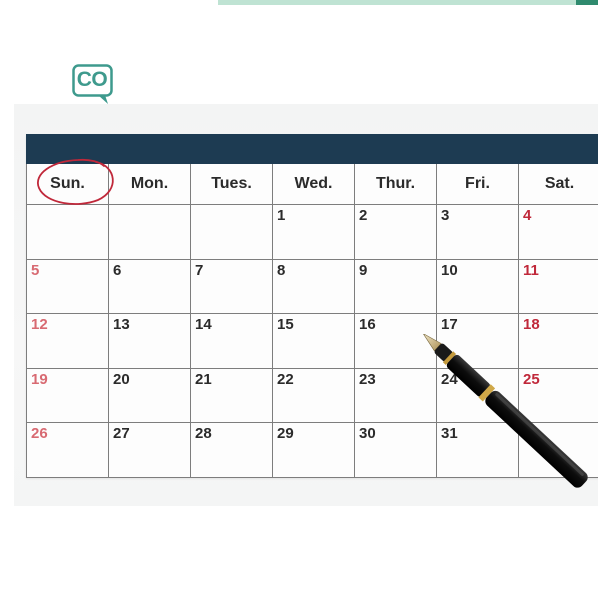 Image resolution: width=598 pixels, height=601 pixels. Describe the element at coordinates (445, 215) in the screenshot. I see `date-number: 3` at that location.